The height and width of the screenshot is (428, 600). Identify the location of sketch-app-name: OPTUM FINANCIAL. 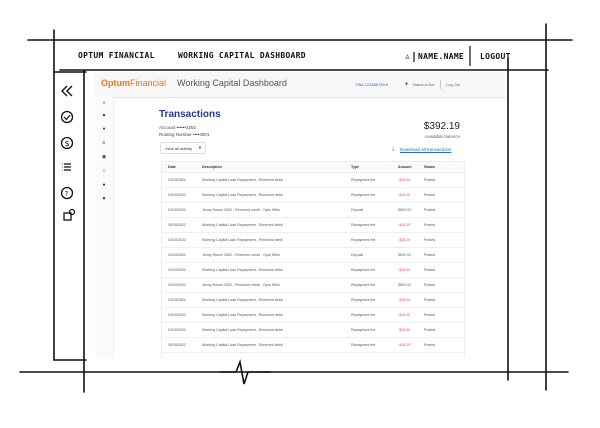
(116, 55).